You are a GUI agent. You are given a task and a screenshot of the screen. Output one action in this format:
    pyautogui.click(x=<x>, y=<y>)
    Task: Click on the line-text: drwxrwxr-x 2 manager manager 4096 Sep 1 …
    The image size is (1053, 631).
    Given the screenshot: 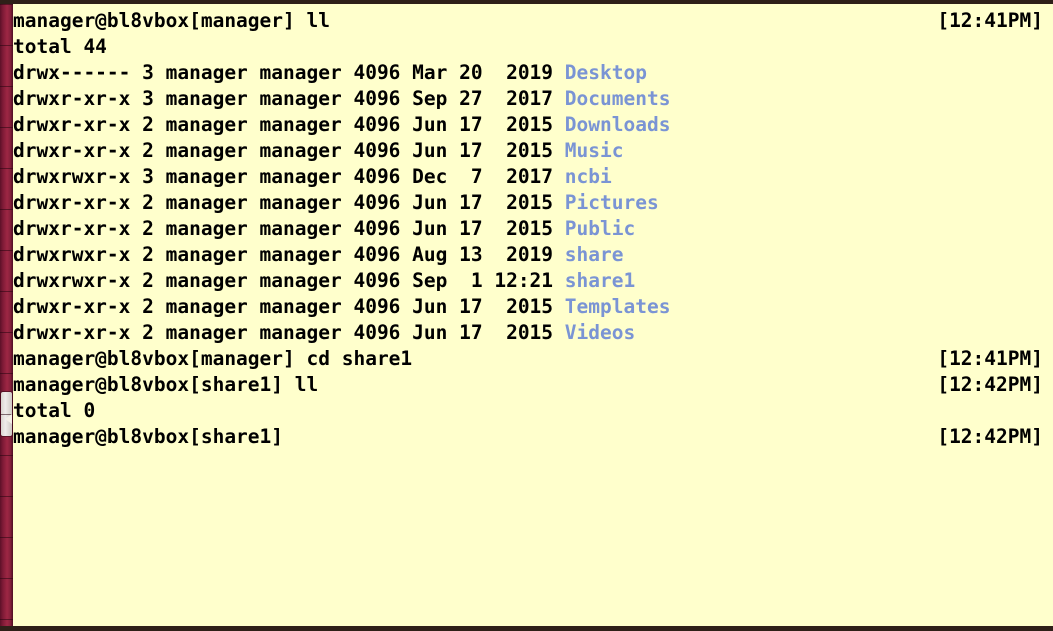 What is the action you would take?
    pyautogui.click(x=289, y=280)
    